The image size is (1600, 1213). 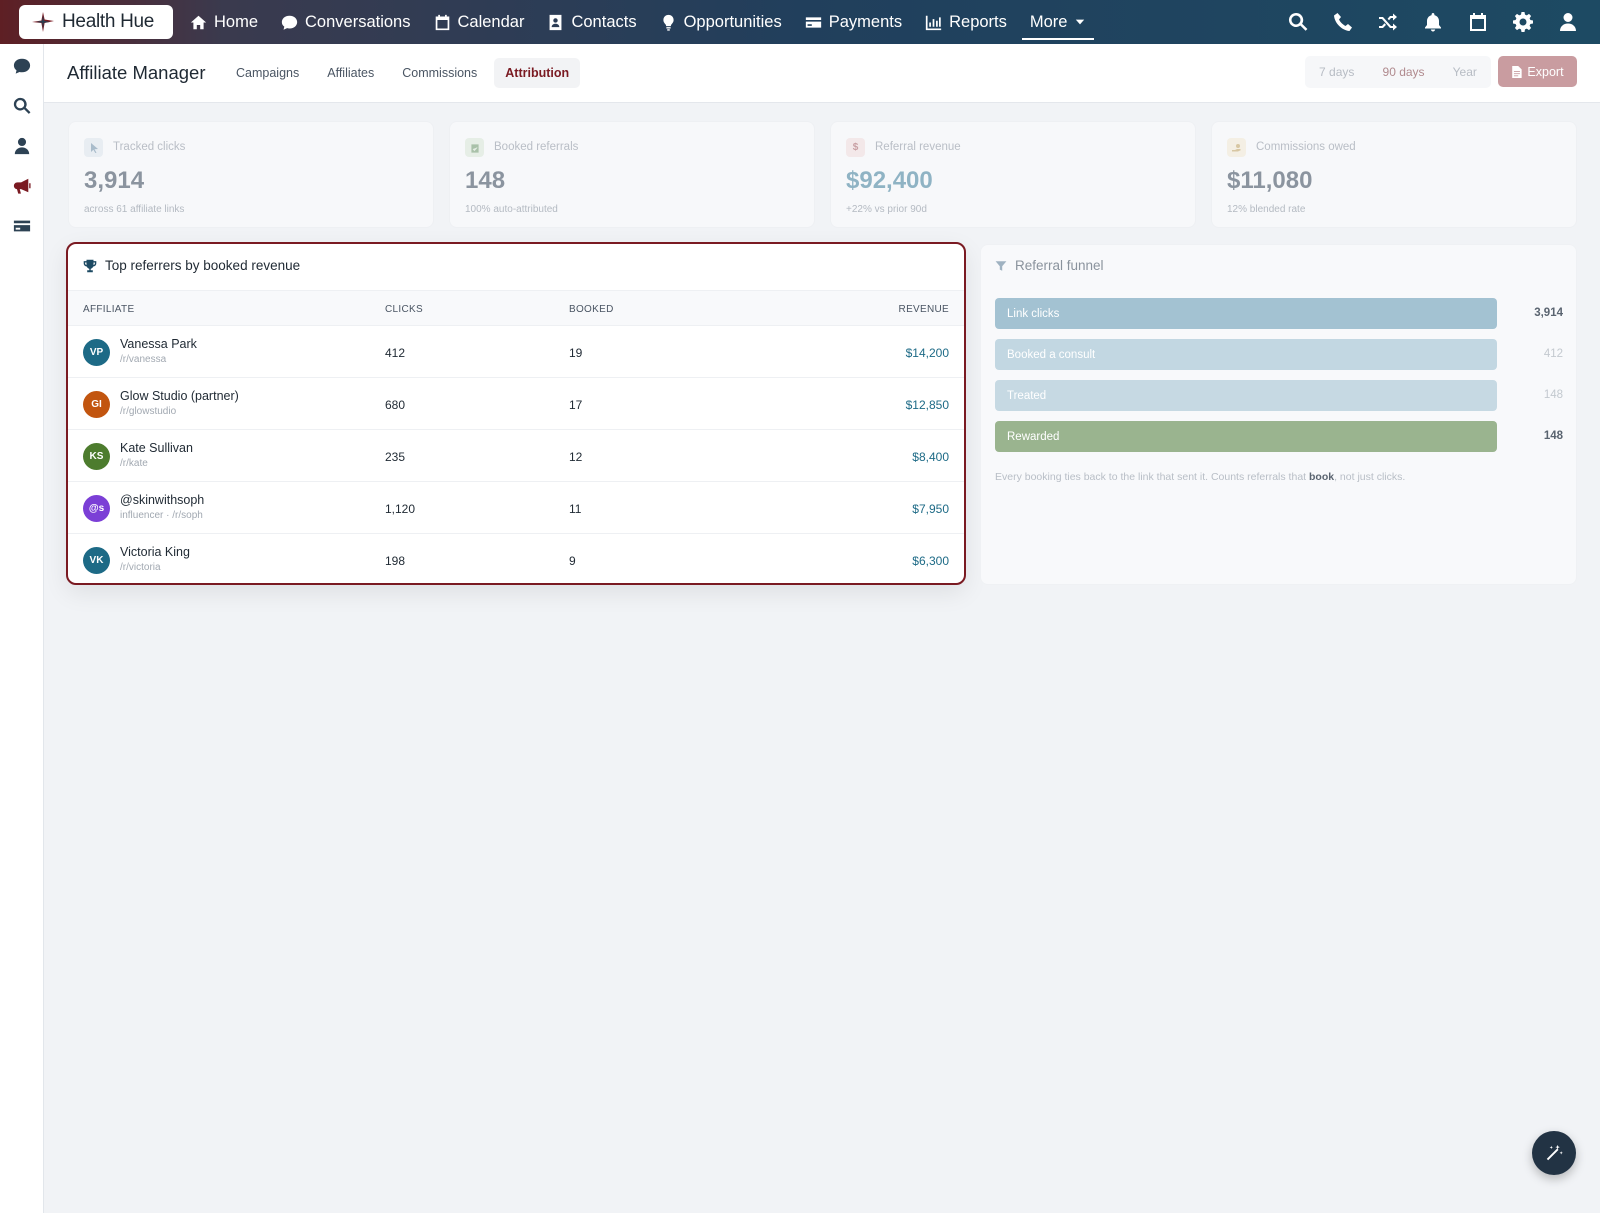 I want to click on gear-icon, so click(x=1523, y=22).